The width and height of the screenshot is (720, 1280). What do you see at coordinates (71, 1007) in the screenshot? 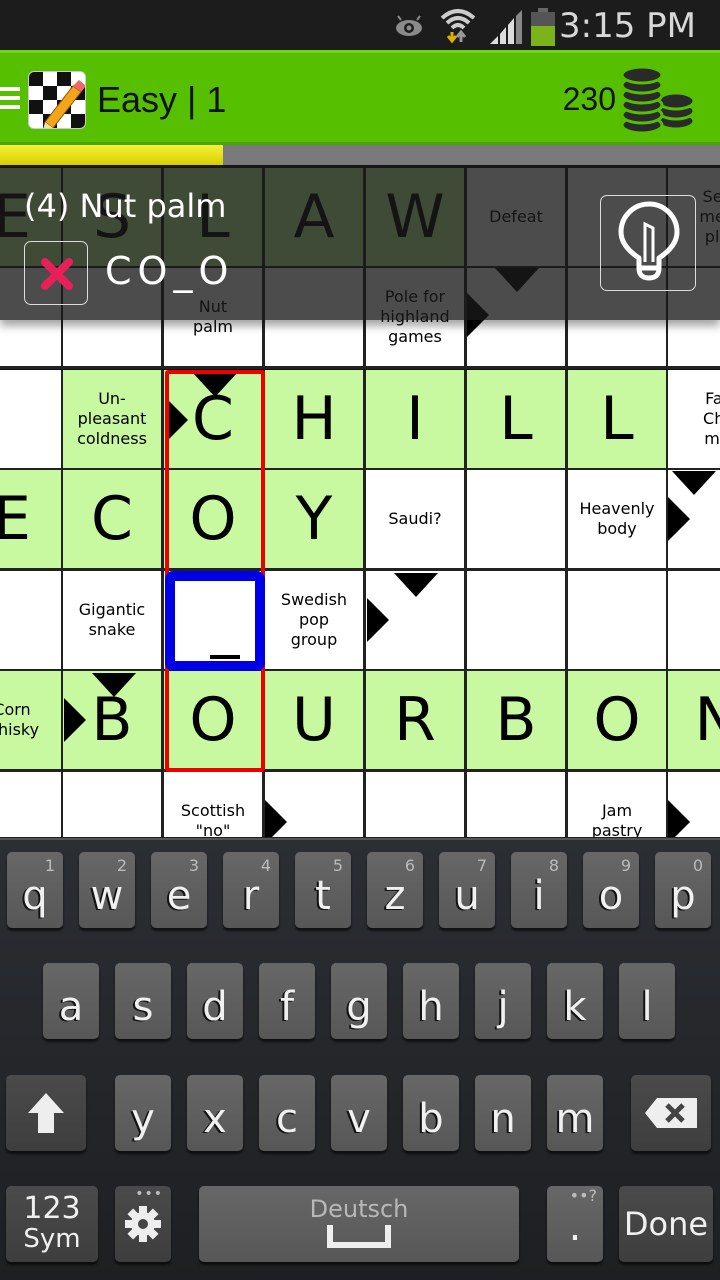
I see `key-label: a` at bounding box center [71, 1007].